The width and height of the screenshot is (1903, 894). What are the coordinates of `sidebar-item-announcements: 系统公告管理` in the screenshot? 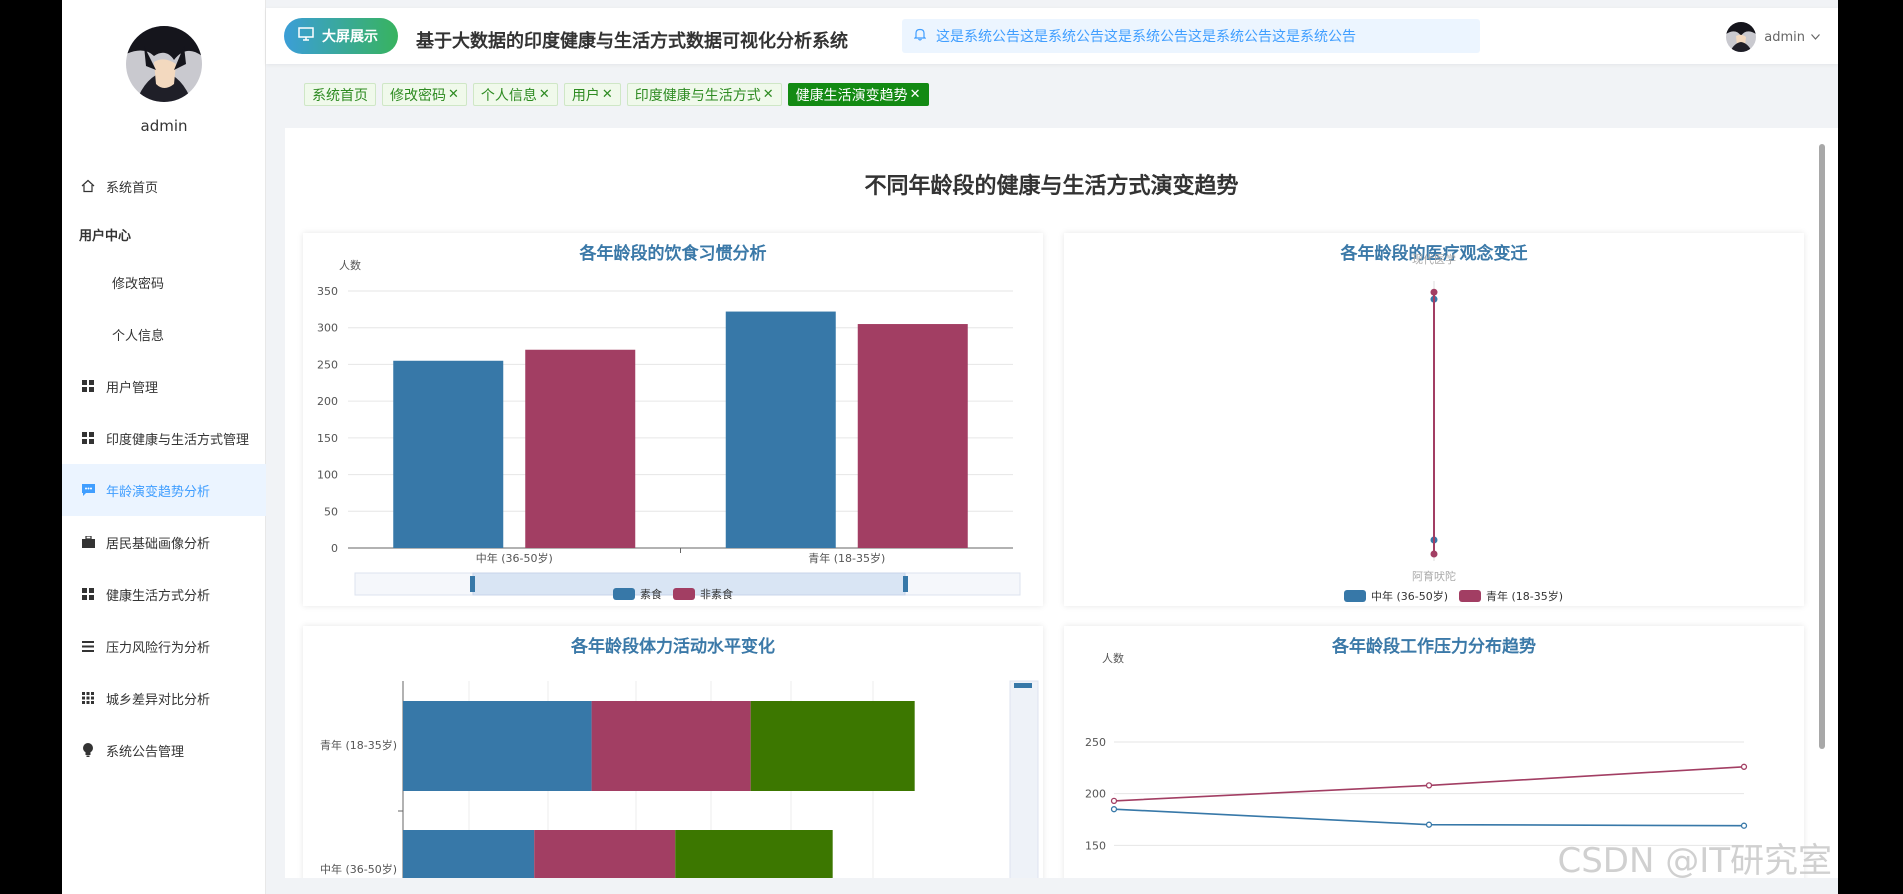 It's located at (164, 750).